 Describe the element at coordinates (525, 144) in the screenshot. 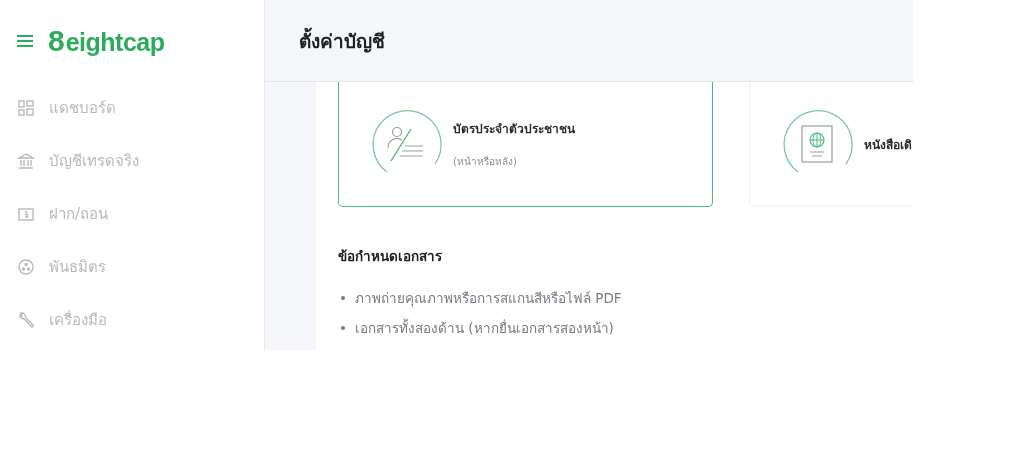

I see `document-card: บัตรประจำตัวประชาชน (หน้าหรือหลัง)` at that location.